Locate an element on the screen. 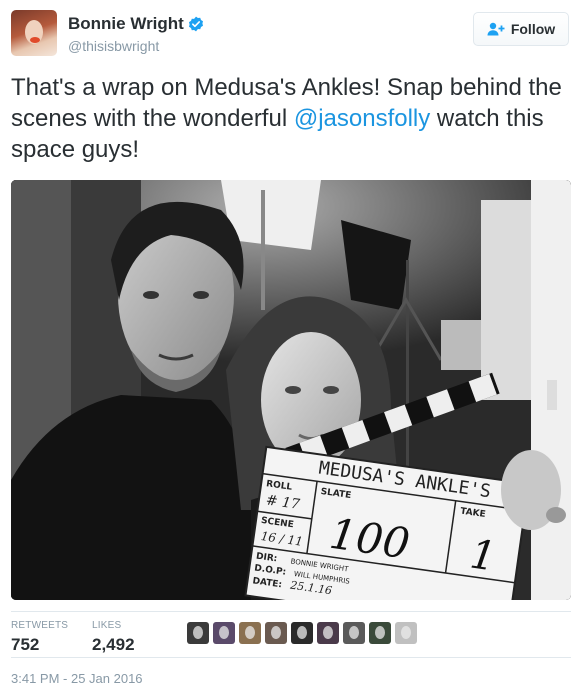 The width and height of the screenshot is (585, 697). user-handle: @thisisbwright is located at coordinates (136, 46).